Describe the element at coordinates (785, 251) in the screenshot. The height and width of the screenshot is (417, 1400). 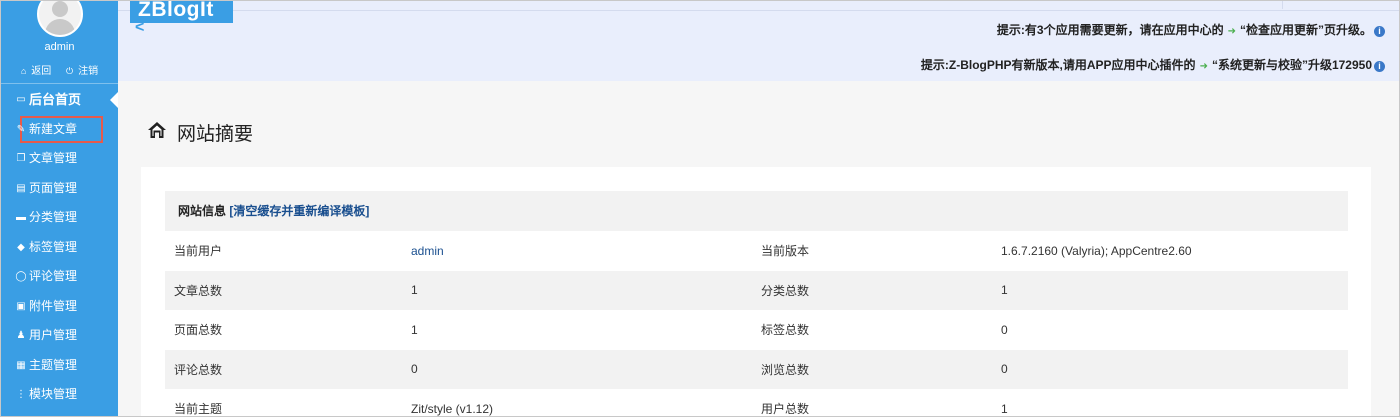
I see `table-cell-key: 当前版本` at that location.